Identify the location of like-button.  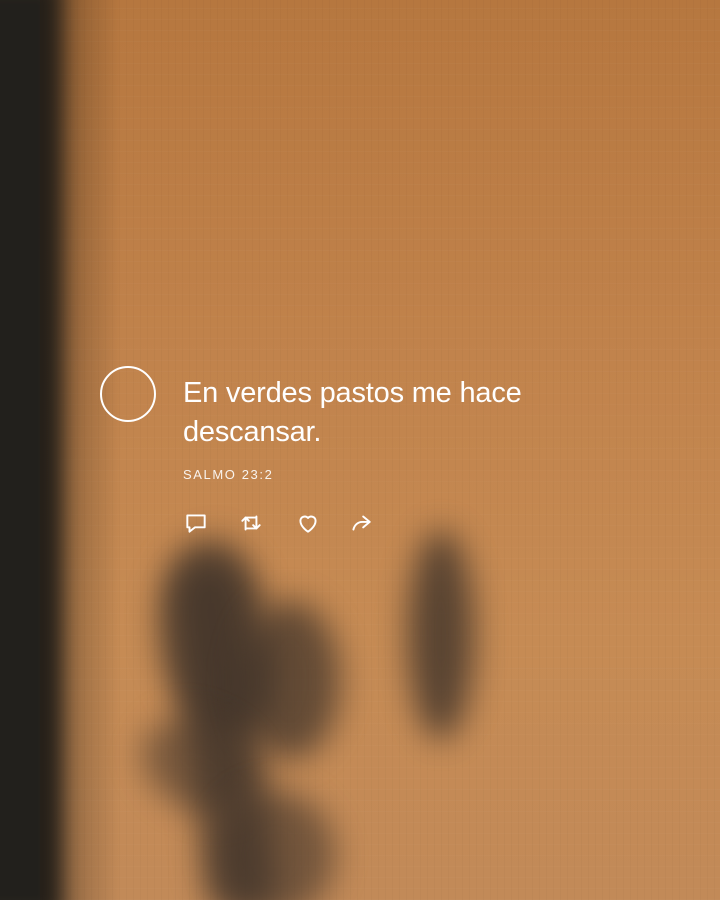
(308, 523).